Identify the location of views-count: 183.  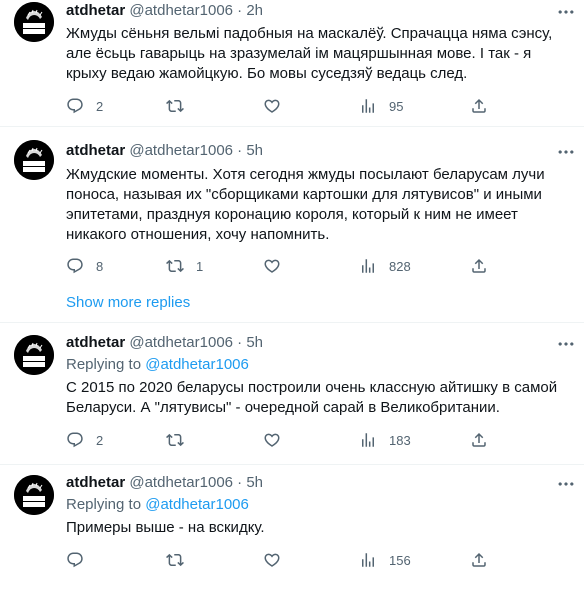
(400, 440).